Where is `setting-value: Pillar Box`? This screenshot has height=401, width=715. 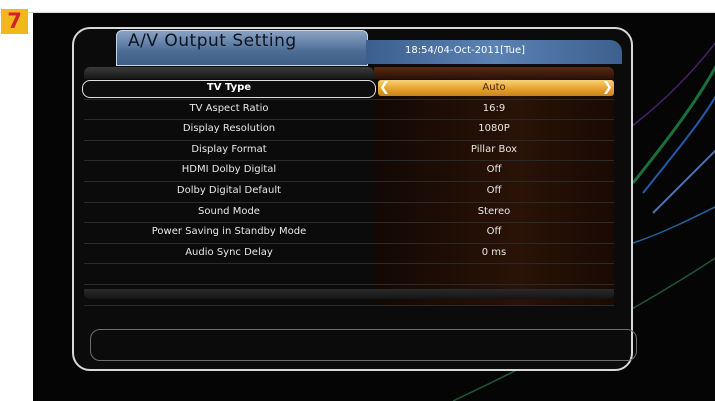
setting-value: Pillar Box is located at coordinates (494, 149).